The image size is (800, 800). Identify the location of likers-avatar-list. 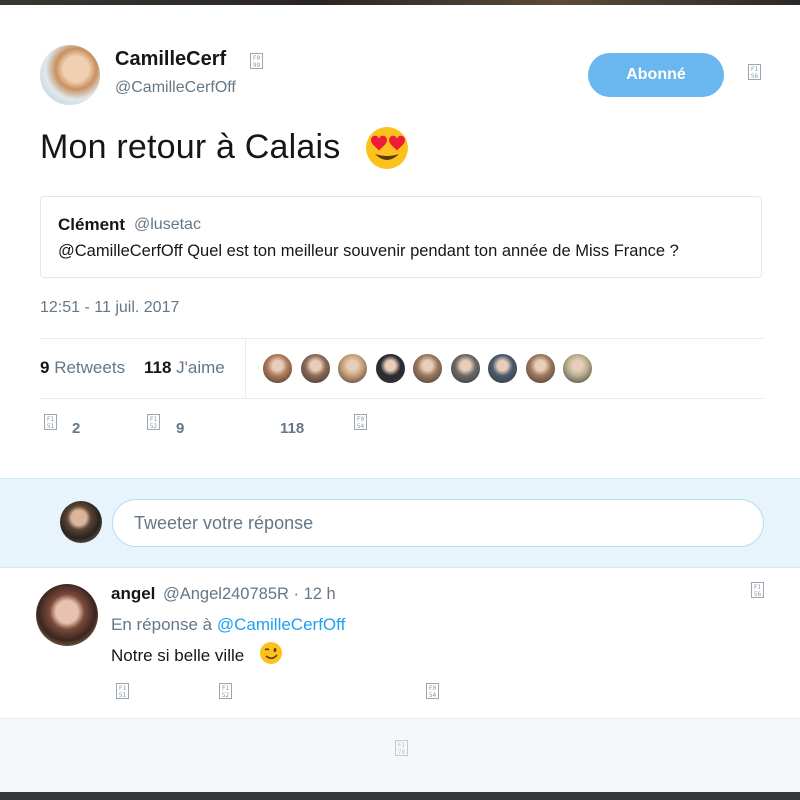
(431, 369).